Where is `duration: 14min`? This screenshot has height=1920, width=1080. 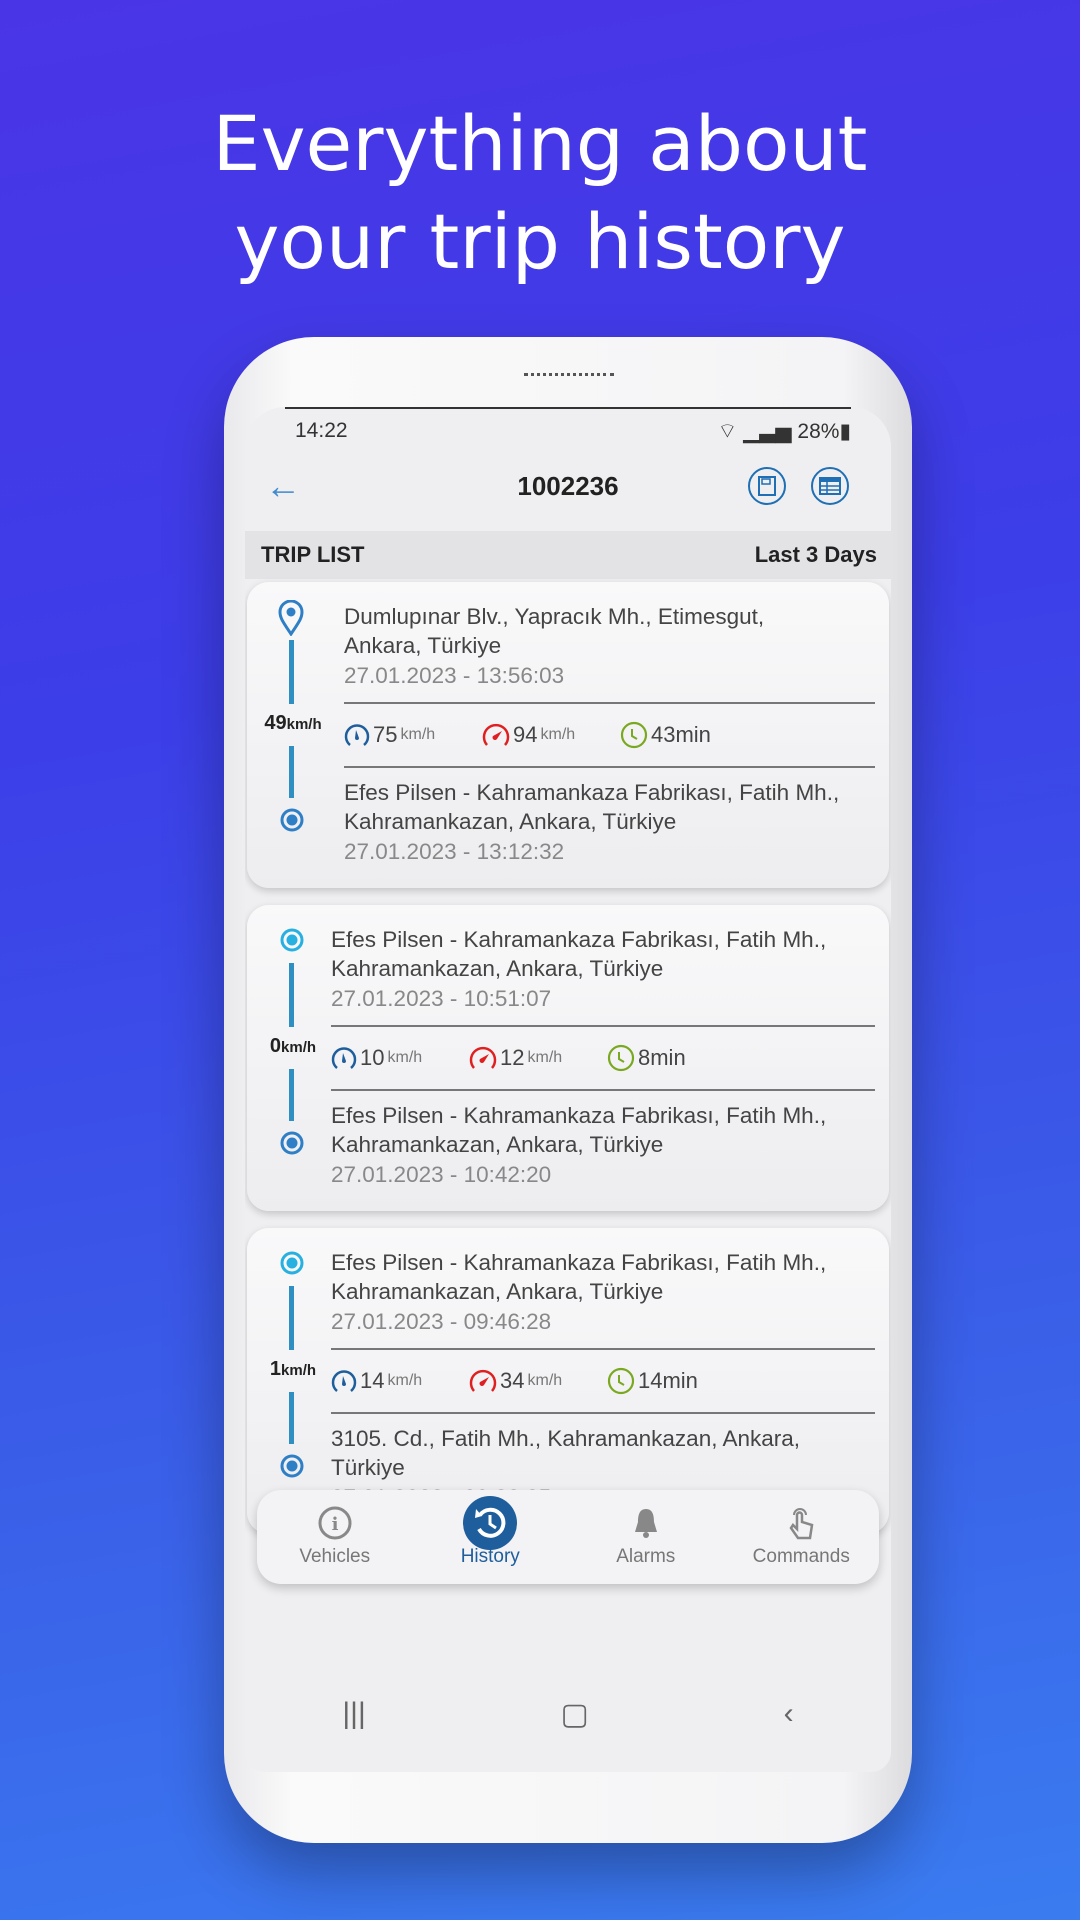
duration: 14min is located at coordinates (676, 1381).